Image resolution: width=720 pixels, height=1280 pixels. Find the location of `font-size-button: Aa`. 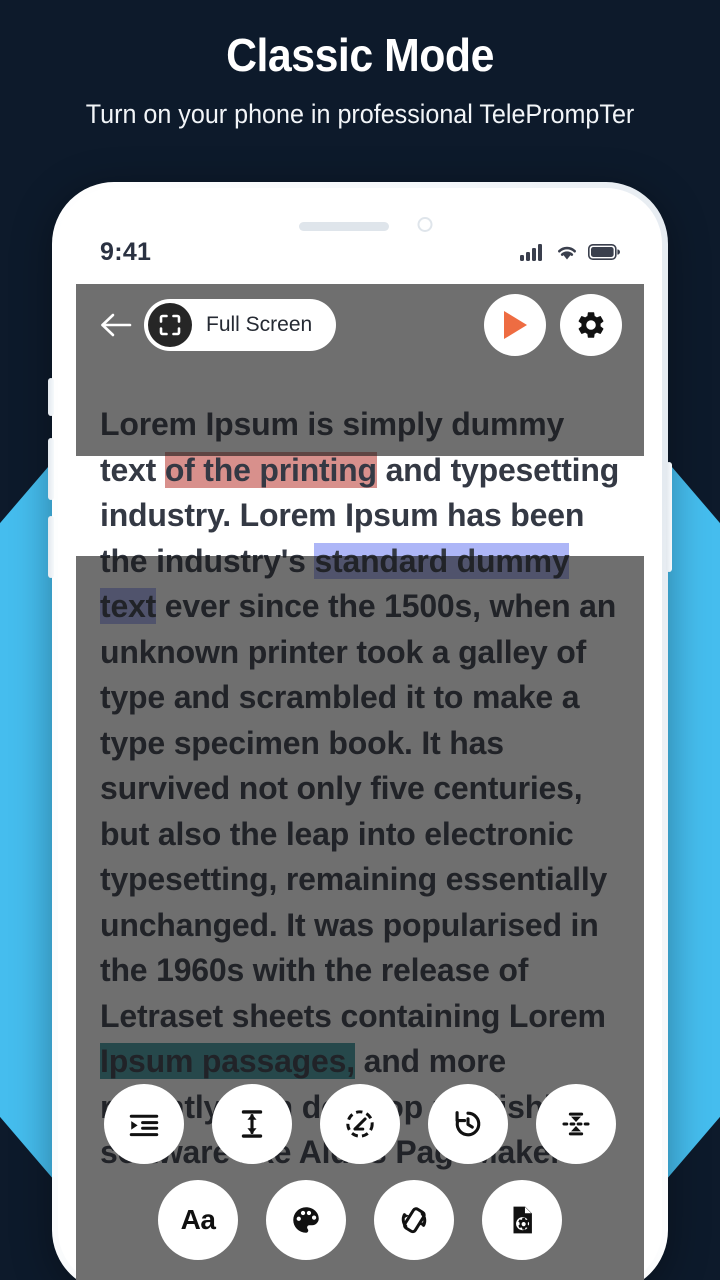

font-size-button: Aa is located at coordinates (198, 1220).